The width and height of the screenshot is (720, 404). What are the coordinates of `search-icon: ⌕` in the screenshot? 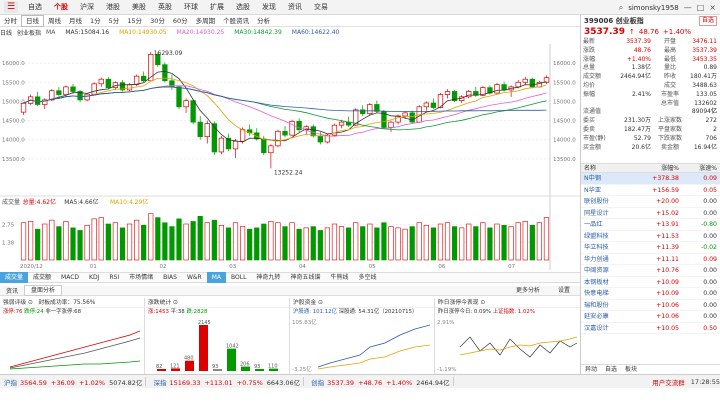 It's located at (621, 8).